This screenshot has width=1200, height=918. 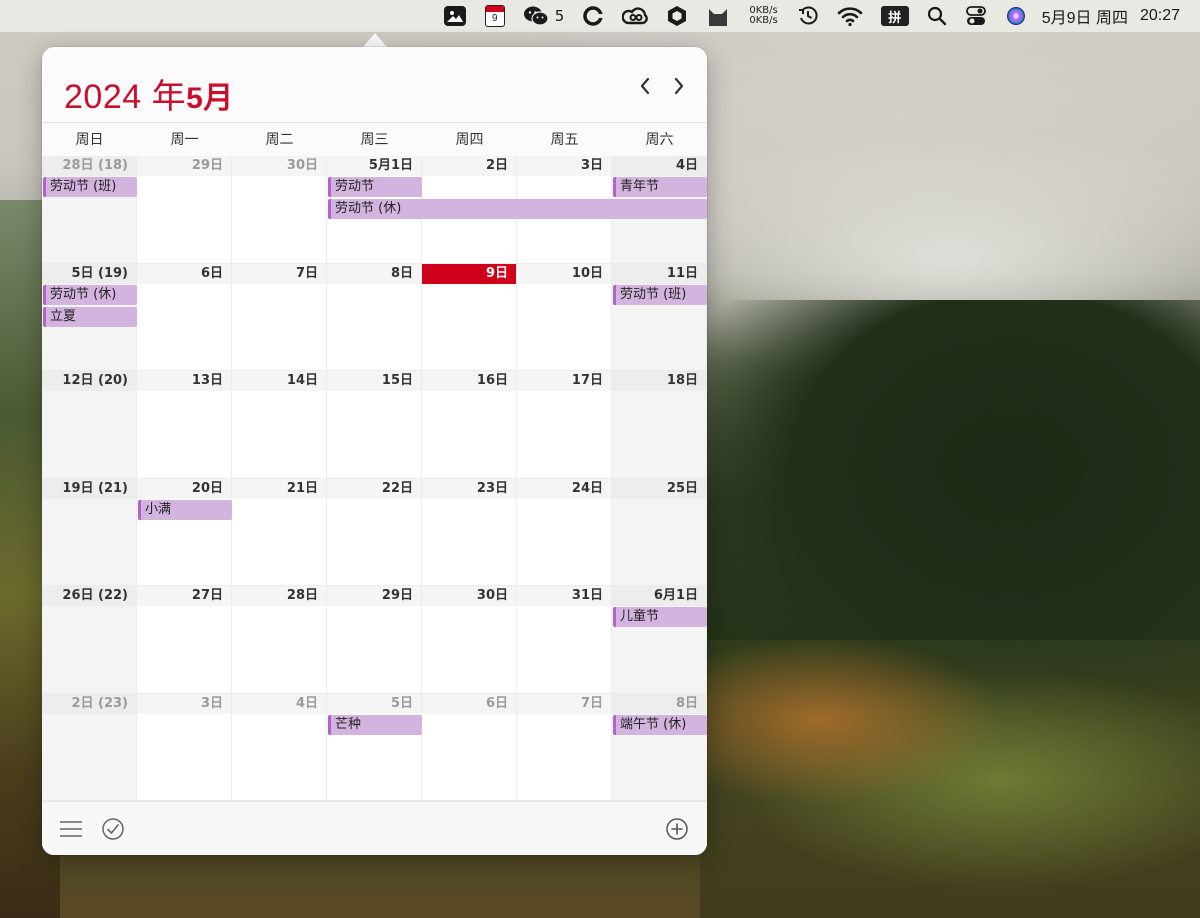 I want to click on day-cell: 31日, so click(x=564, y=640).